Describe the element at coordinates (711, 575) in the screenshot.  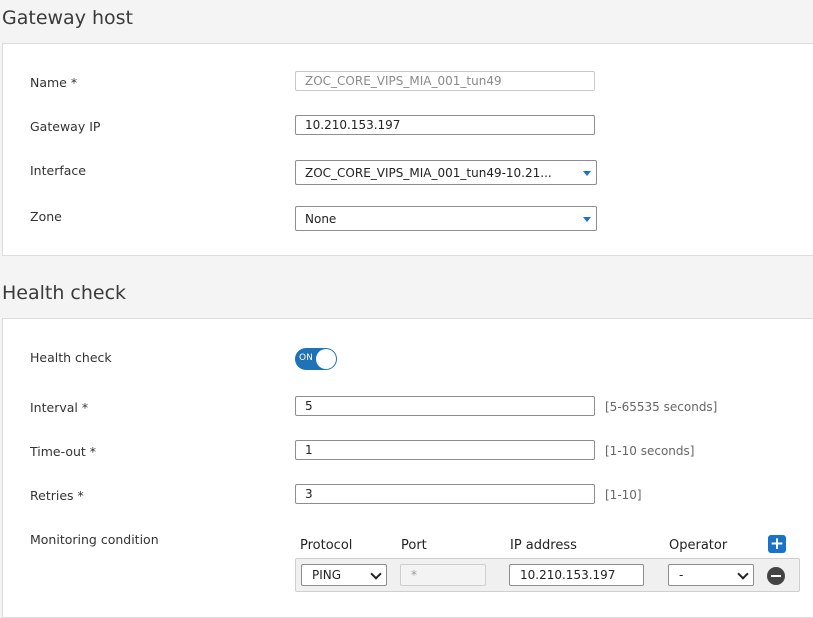
I see `operator-select: -` at that location.